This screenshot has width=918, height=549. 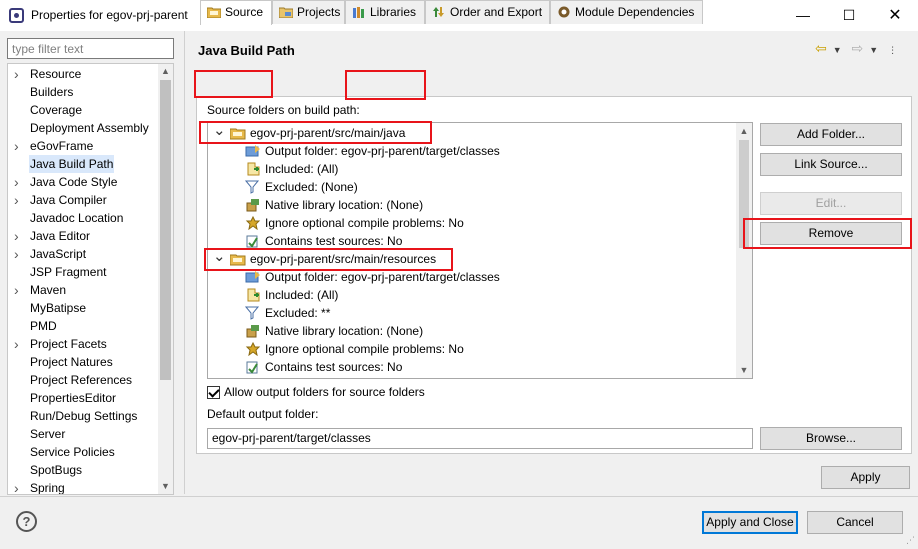 What do you see at coordinates (89, 128) in the screenshot?
I see `tree-item-label: Deployment Assembly` at bounding box center [89, 128].